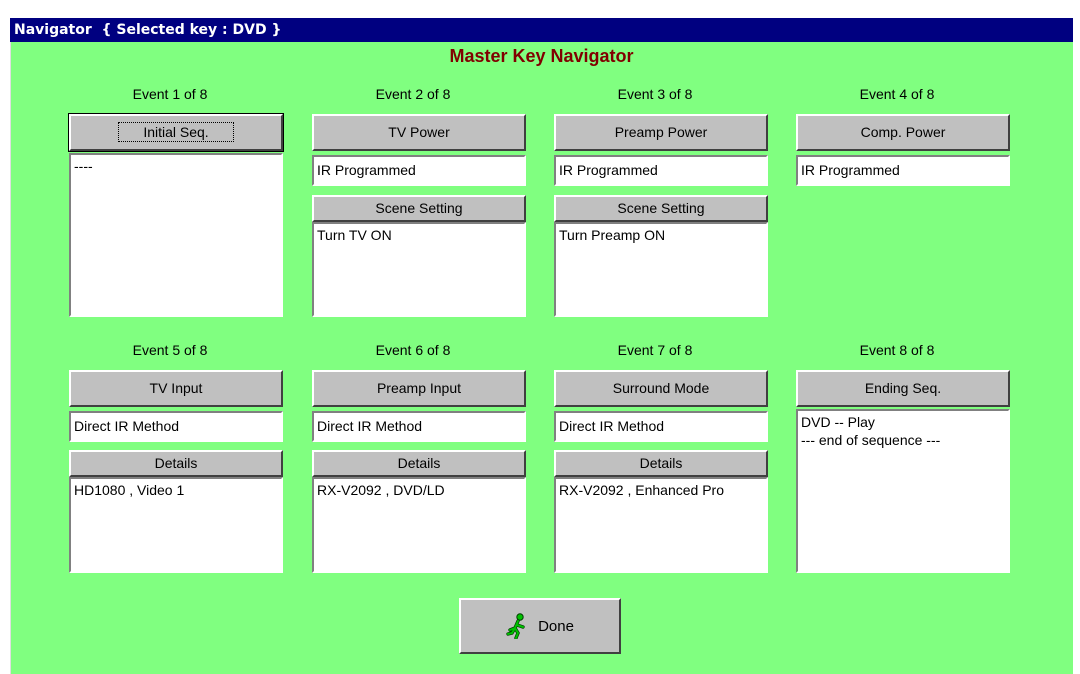 The height and width of the screenshot is (674, 1080). What do you see at coordinates (419, 269) in the screenshot?
I see `tv-scene-setting-text: Turn TV ON` at bounding box center [419, 269].